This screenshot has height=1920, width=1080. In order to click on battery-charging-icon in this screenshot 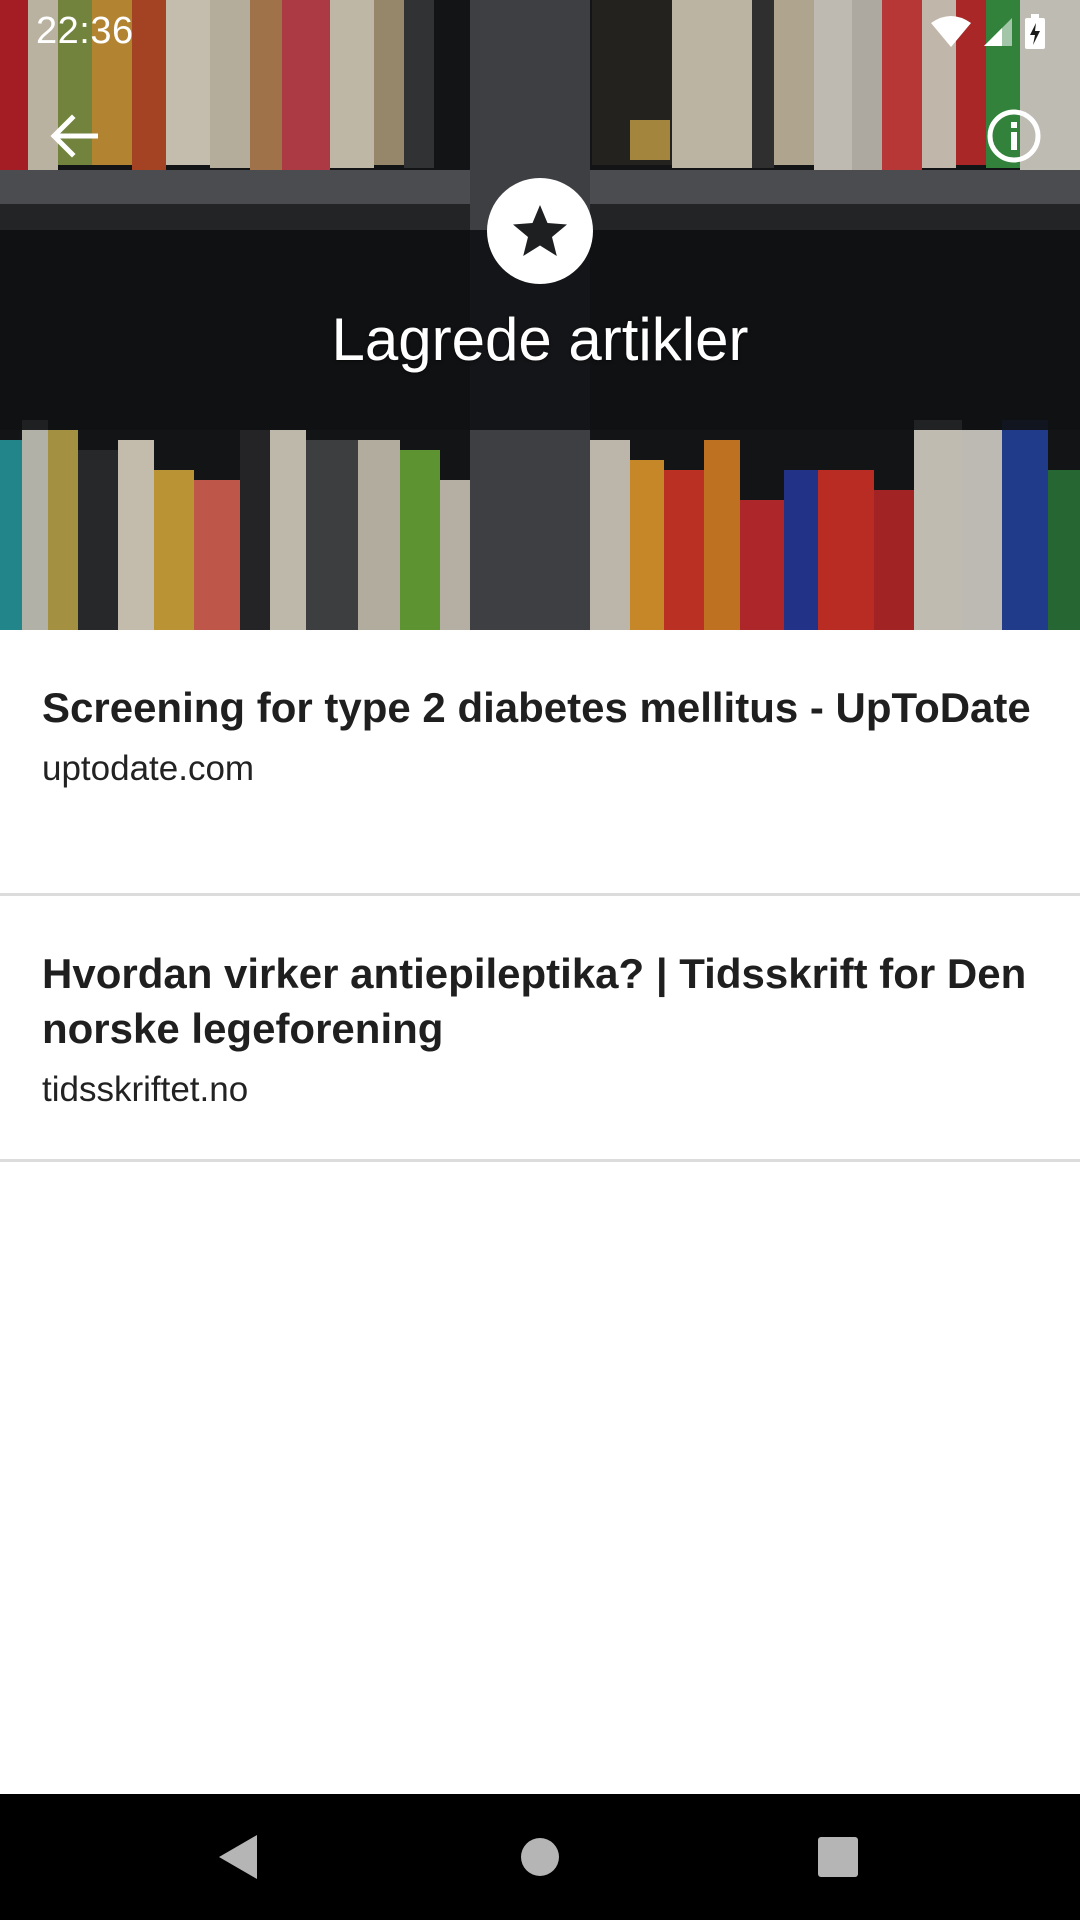, I will do `click(1035, 34)`.